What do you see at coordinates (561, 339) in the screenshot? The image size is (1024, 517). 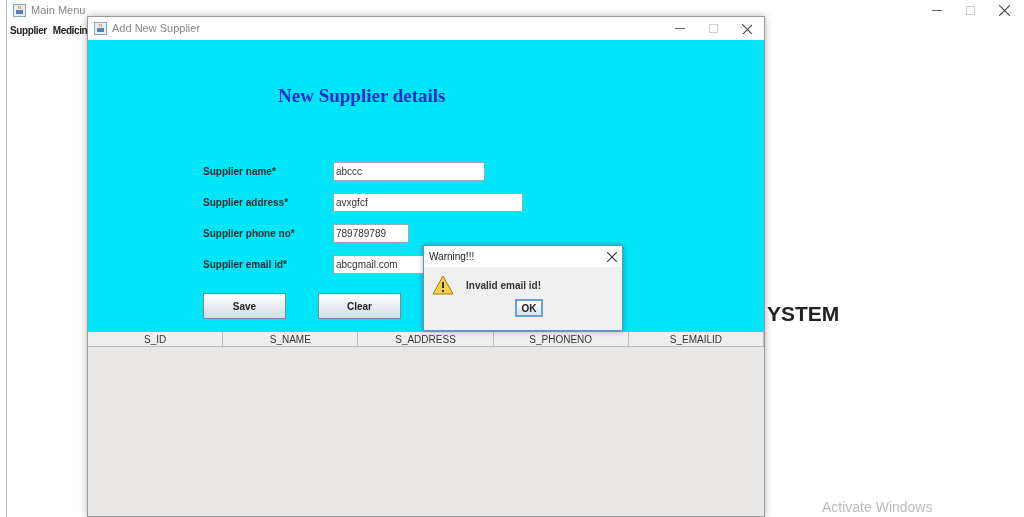 I see `column-header: S_PHONENO` at bounding box center [561, 339].